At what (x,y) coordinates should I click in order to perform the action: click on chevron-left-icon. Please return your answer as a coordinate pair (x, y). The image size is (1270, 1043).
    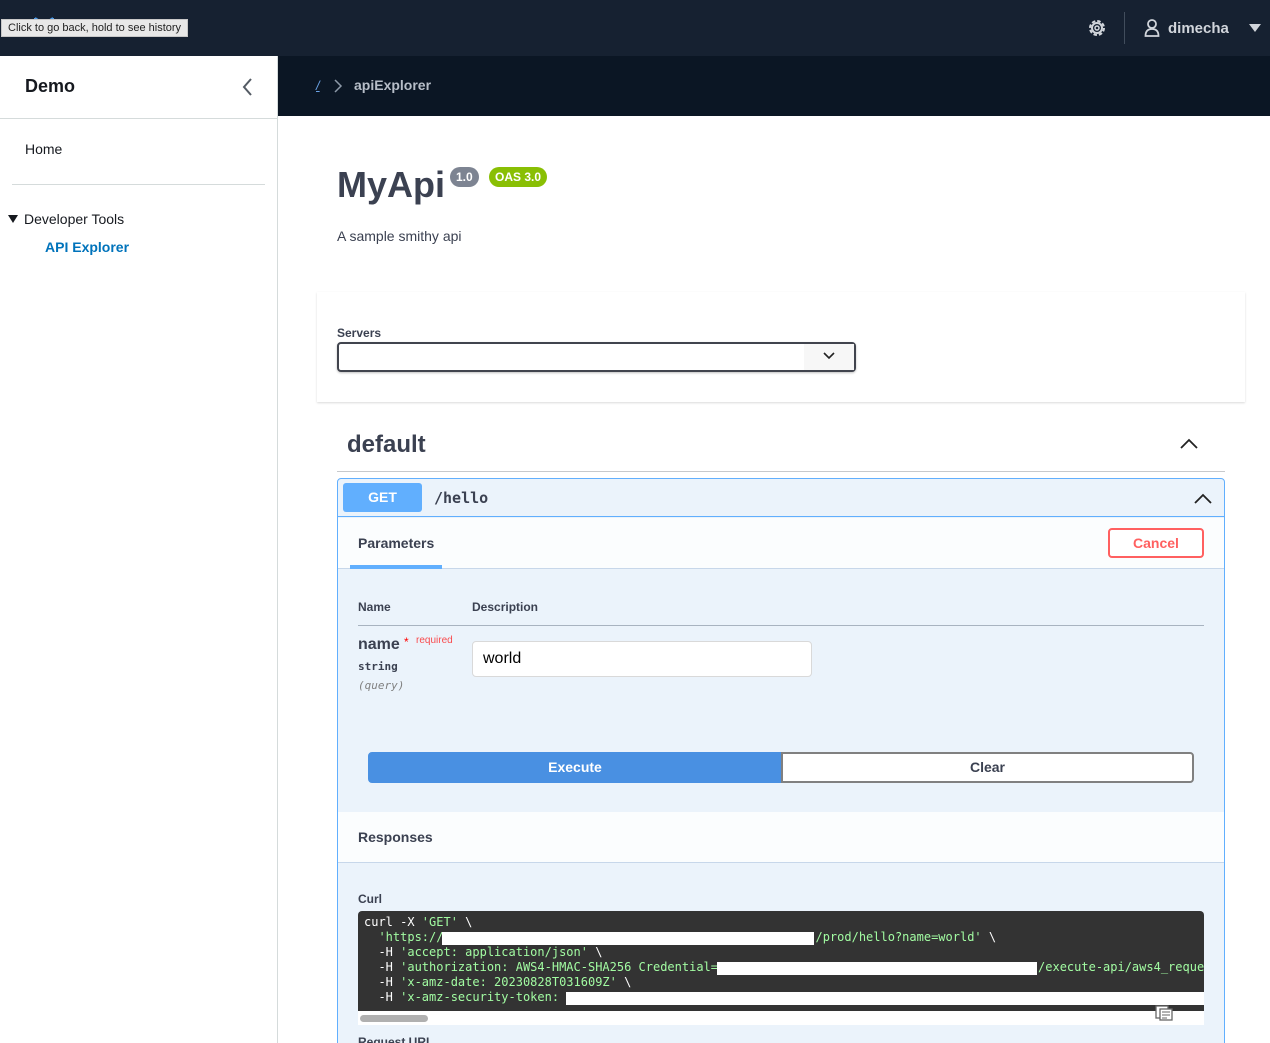
    Looking at the image, I should click on (248, 87).